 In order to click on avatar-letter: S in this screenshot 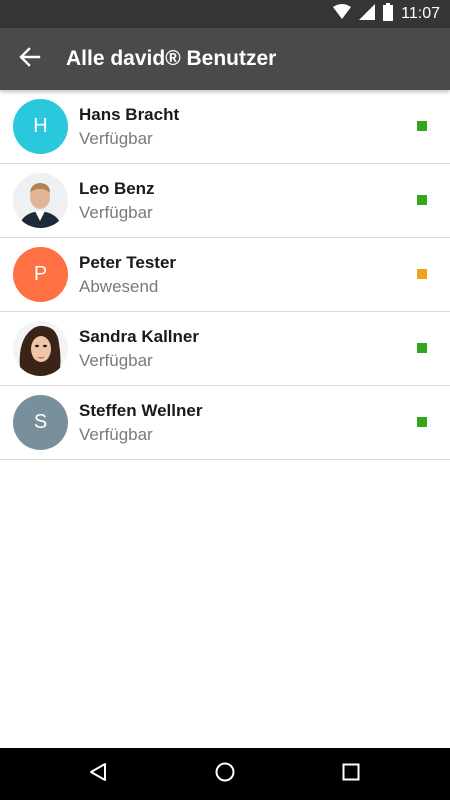, I will do `click(40, 422)`.